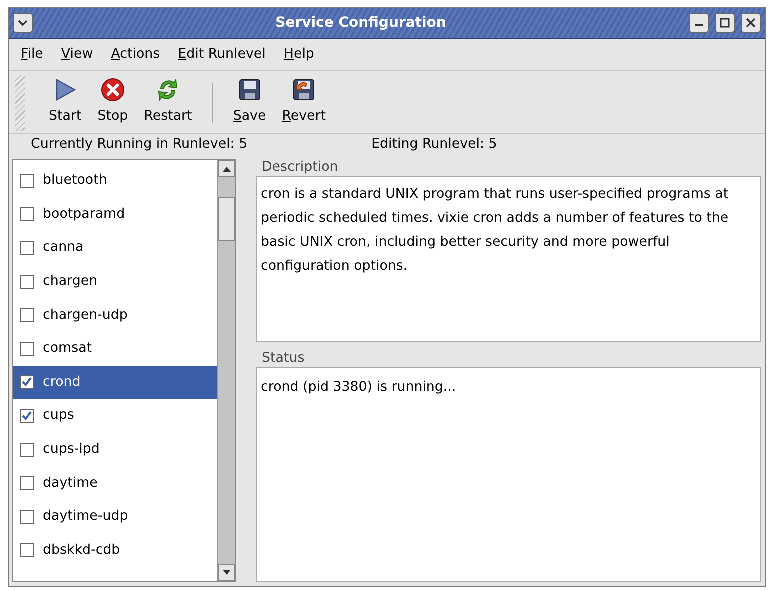 This screenshot has height=591, width=768. I want to click on menu-item: File, so click(32, 54).